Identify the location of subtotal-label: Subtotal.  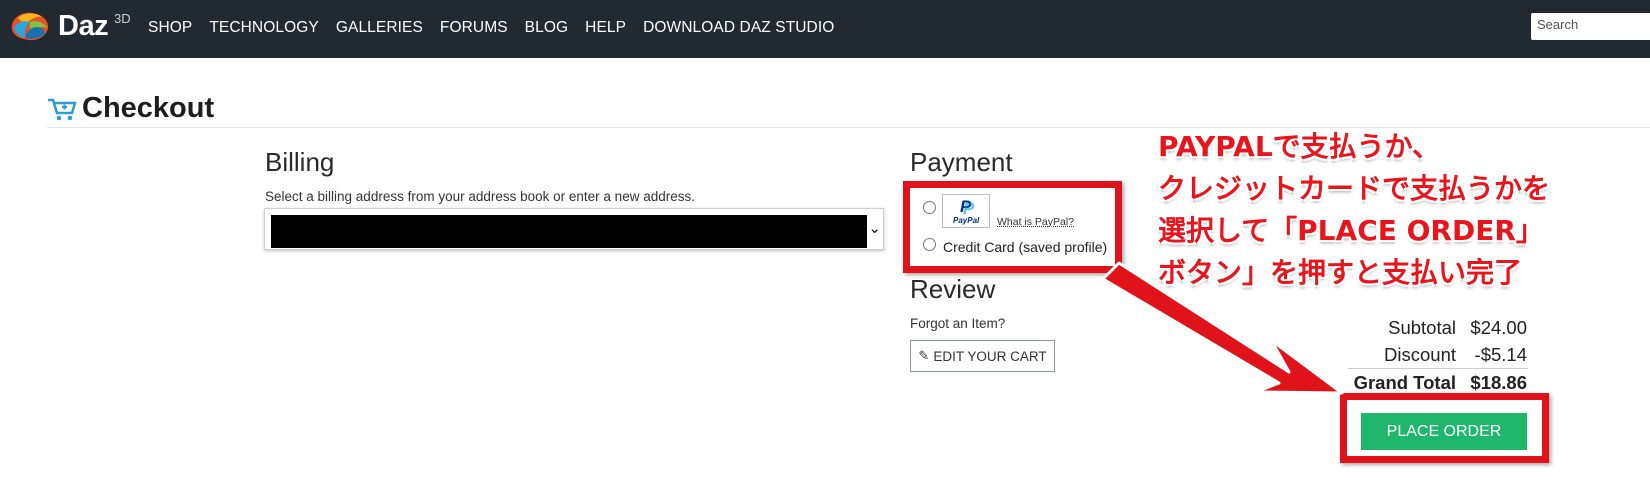
(1422, 327).